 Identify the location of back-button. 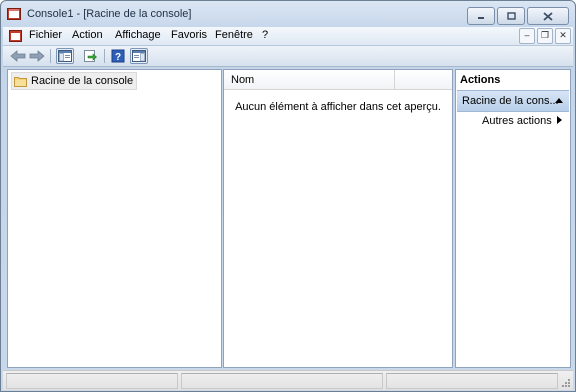
(18, 56).